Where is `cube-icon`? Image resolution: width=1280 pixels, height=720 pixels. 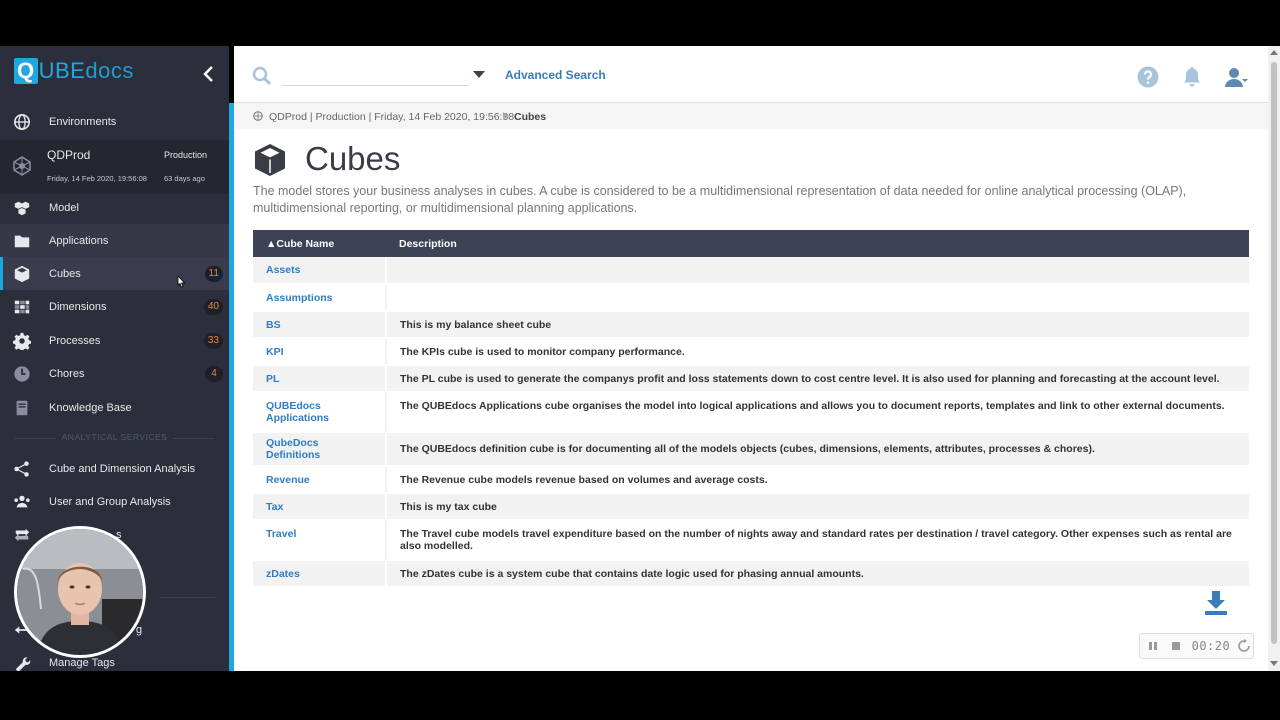
cube-icon is located at coordinates (270, 160).